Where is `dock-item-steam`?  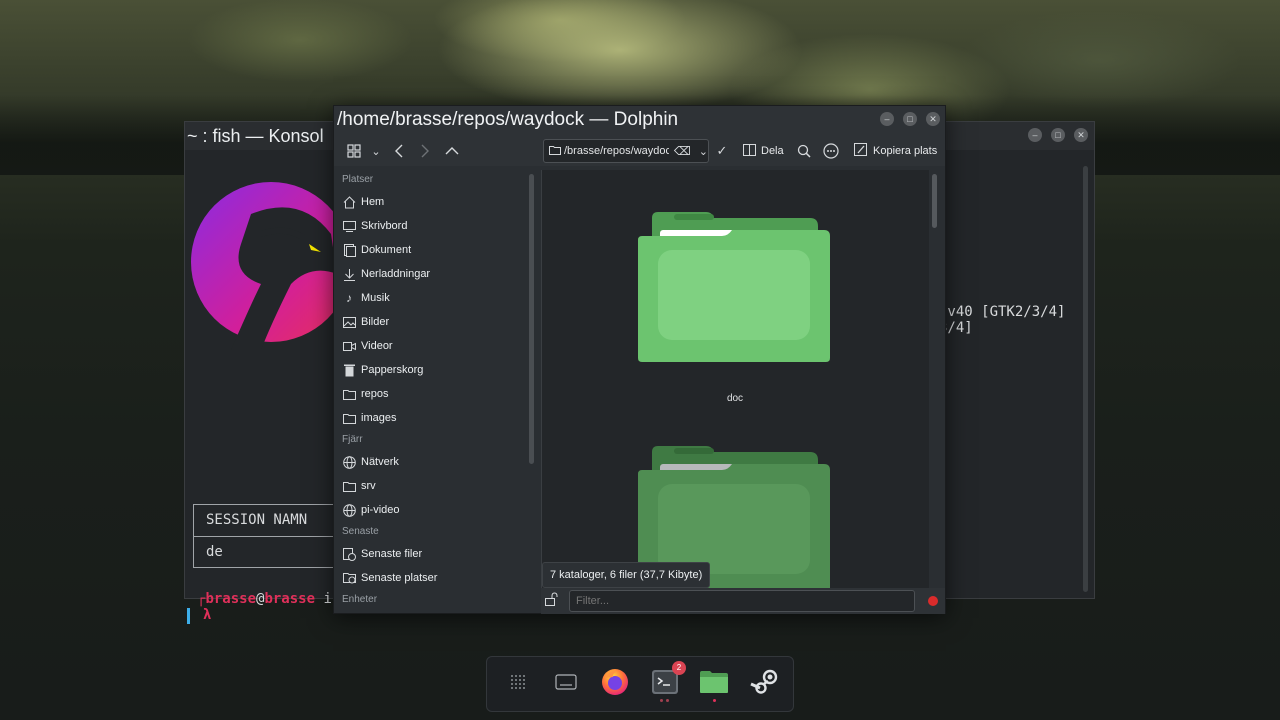
dock-item-steam is located at coordinates (764, 682).